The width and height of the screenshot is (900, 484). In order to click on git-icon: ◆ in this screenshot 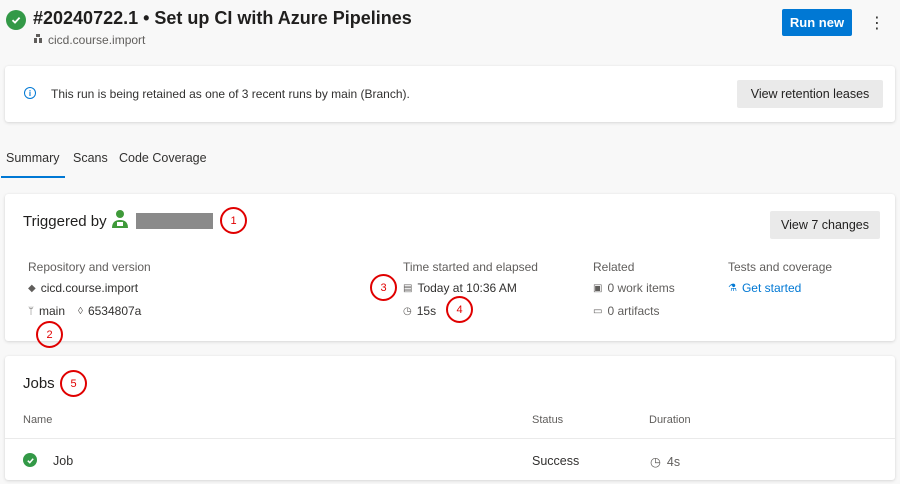, I will do `click(32, 288)`.